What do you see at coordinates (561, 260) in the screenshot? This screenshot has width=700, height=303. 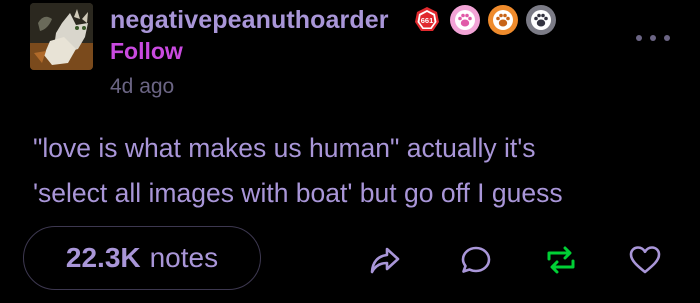 I see `reblog-icon` at bounding box center [561, 260].